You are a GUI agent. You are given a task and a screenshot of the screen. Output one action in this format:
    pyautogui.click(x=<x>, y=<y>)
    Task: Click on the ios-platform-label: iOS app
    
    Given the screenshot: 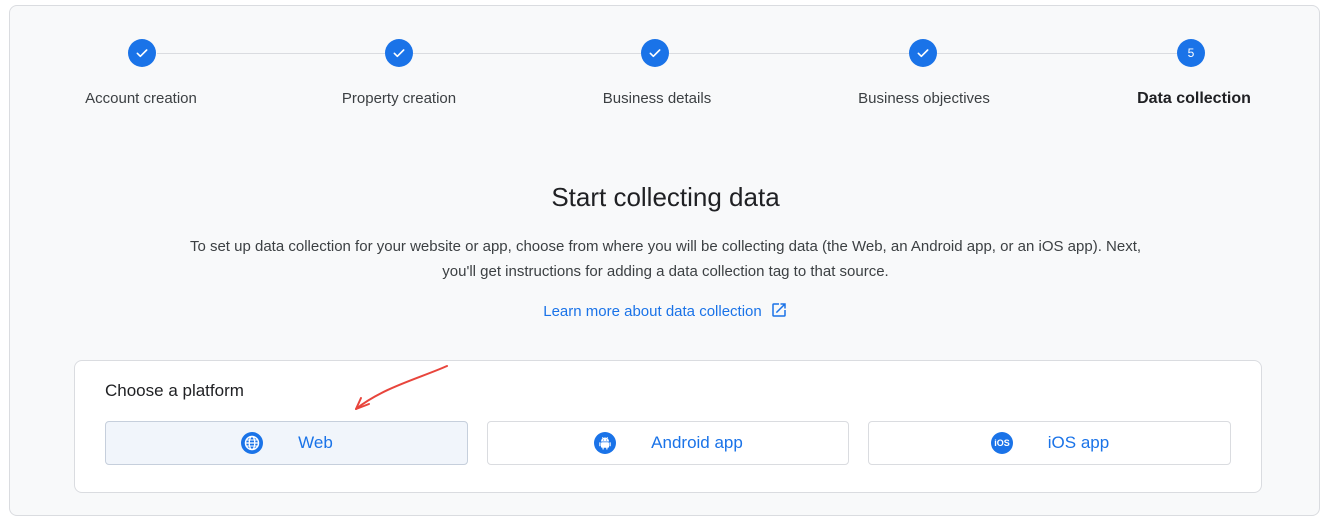 What is the action you would take?
    pyautogui.click(x=1078, y=442)
    